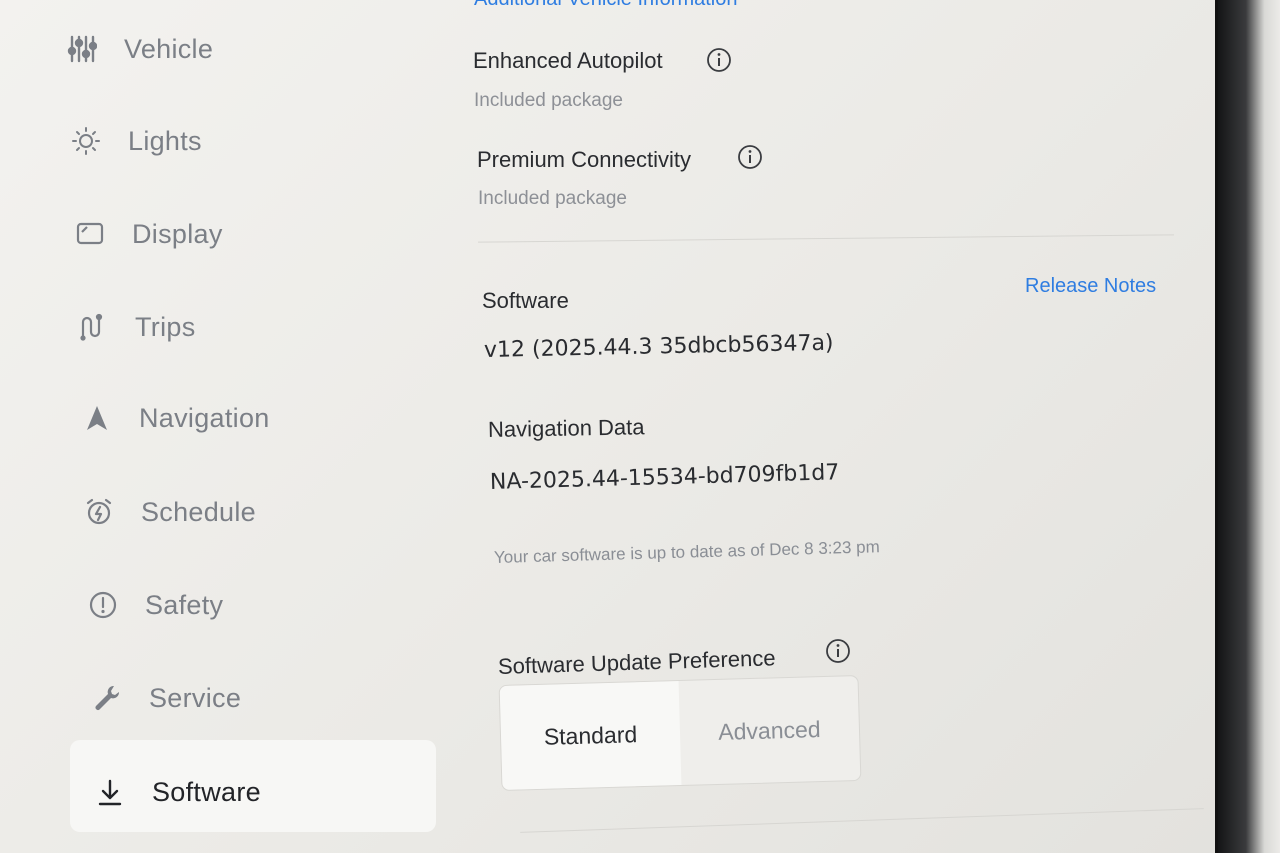 This screenshot has height=853, width=1280. I want to click on device-bezel, so click(1249, 426).